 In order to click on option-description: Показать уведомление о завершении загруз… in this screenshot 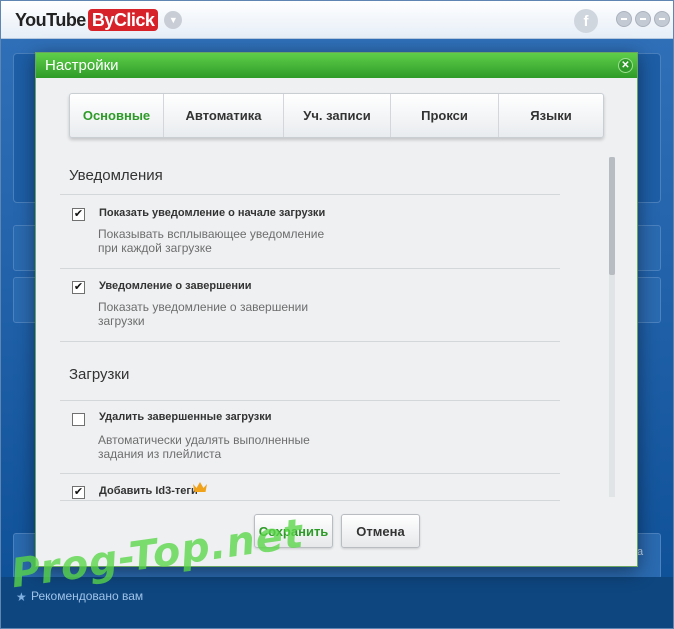, I will do `click(203, 314)`.